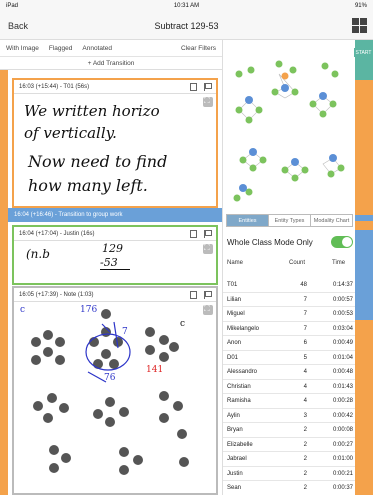 The height and width of the screenshot is (495, 373). What do you see at coordinates (125, 332) in the screenshot?
I see `annotation-mark: 7` at bounding box center [125, 332].